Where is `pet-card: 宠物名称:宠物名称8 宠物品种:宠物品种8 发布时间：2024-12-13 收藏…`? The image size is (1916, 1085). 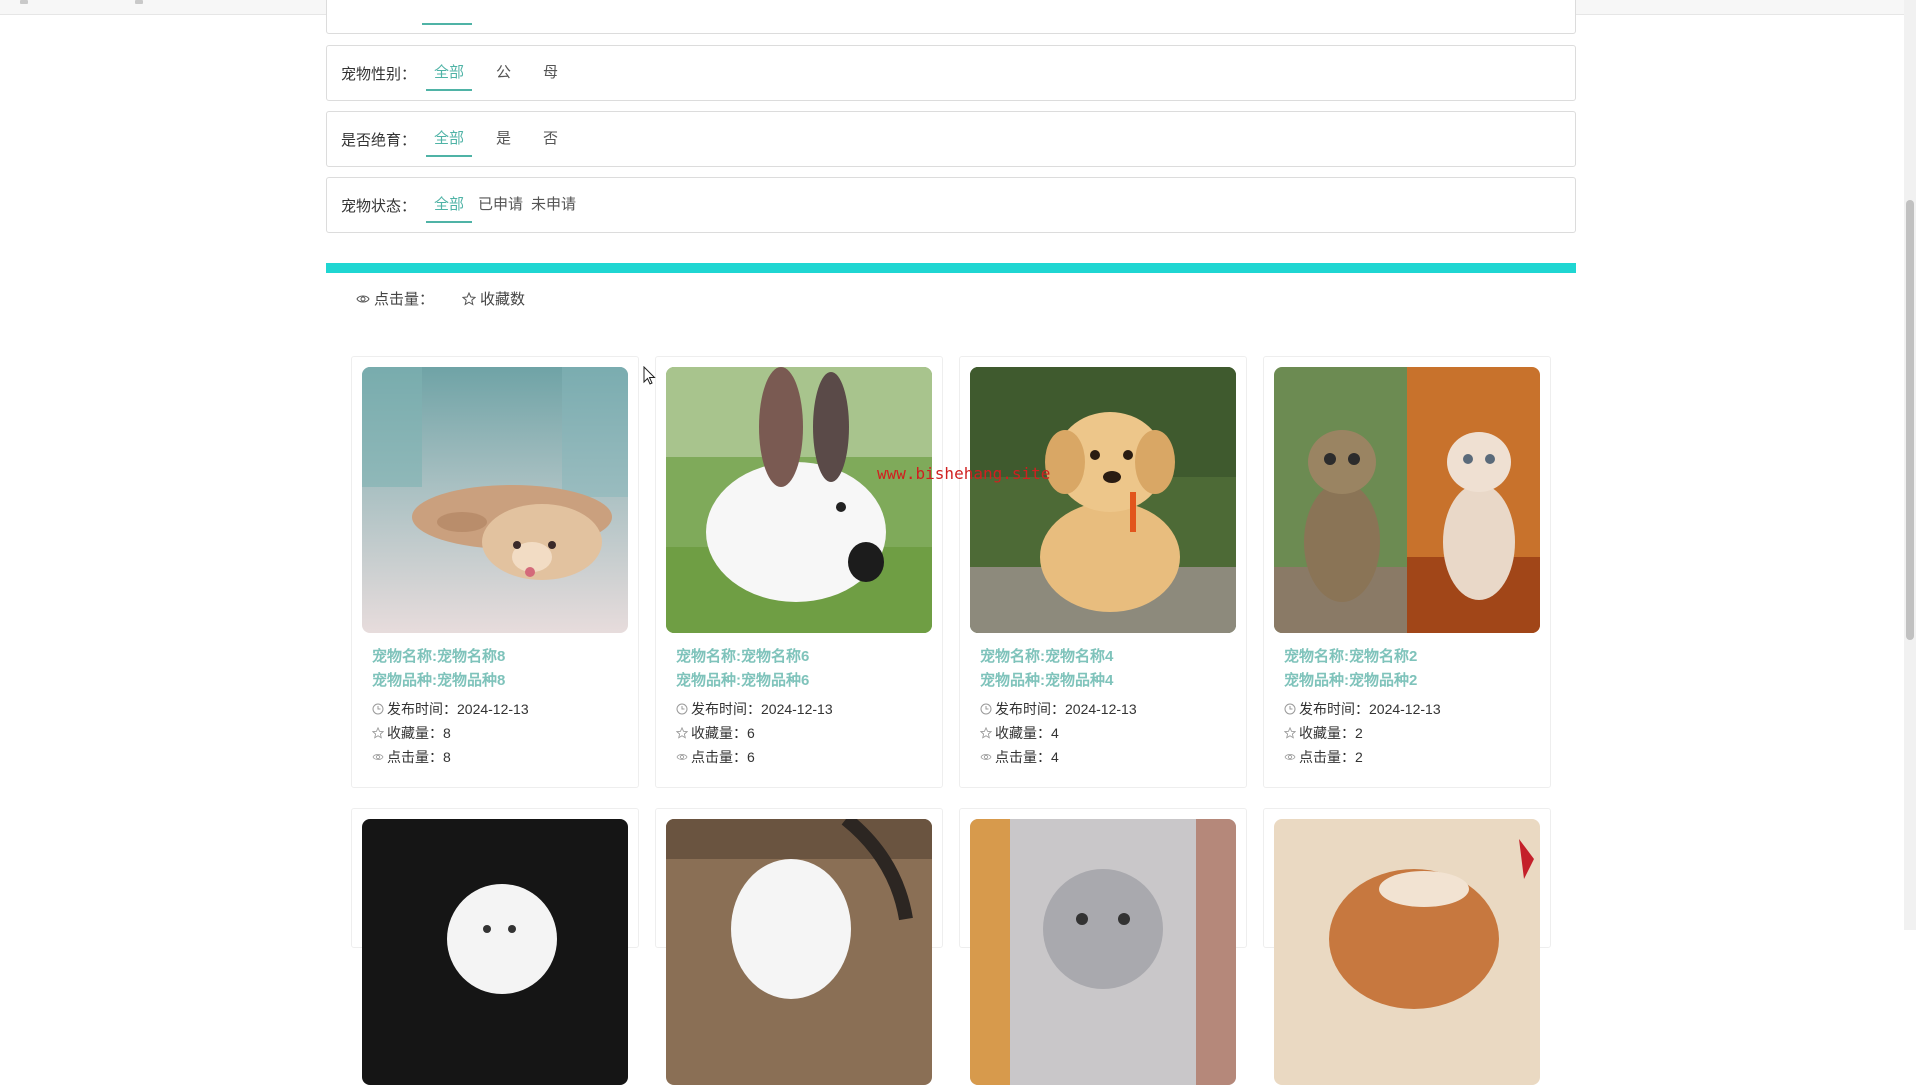 pet-card: 宠物名称:宠物名称8 宠物品种:宠物品种8 发布时间：2024-12-13 收藏… is located at coordinates (495, 572).